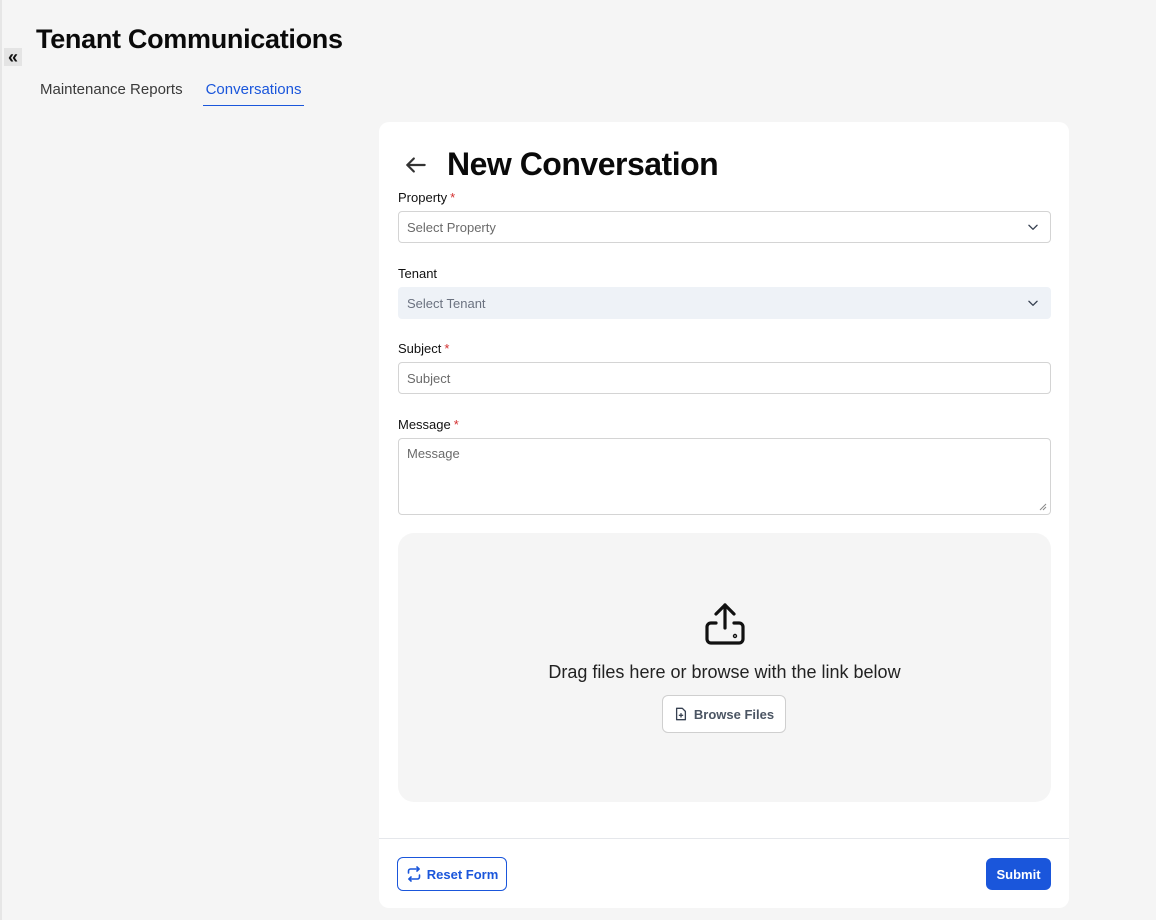 The height and width of the screenshot is (920, 1156). Describe the element at coordinates (734, 714) in the screenshot. I see `browse-files-label: Browse Files` at that location.